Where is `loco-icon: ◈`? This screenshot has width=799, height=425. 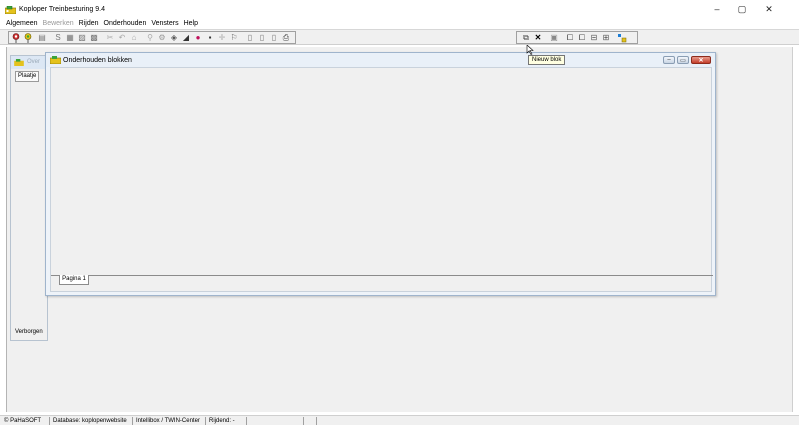 loco-icon: ◈ is located at coordinates (174, 38).